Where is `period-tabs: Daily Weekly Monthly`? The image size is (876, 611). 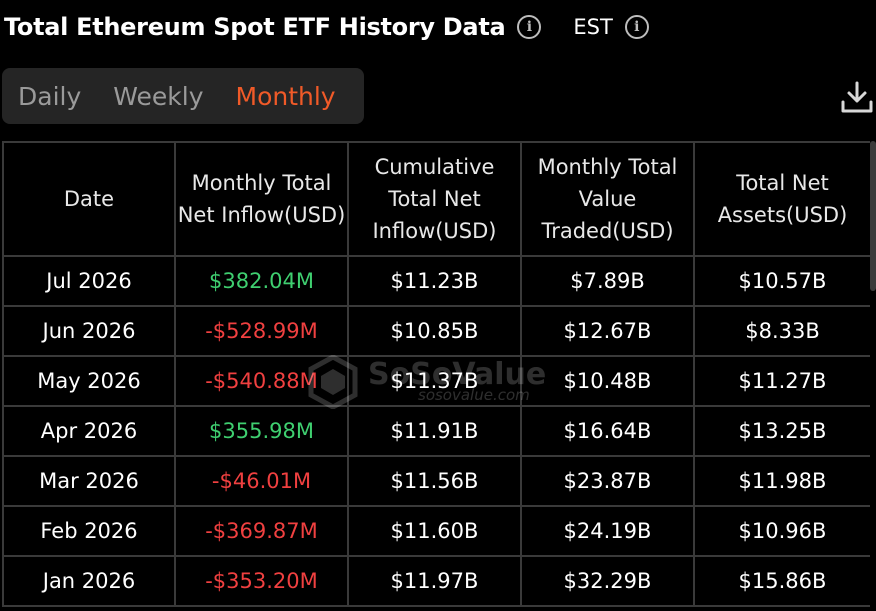 period-tabs: Daily Weekly Monthly is located at coordinates (183, 96).